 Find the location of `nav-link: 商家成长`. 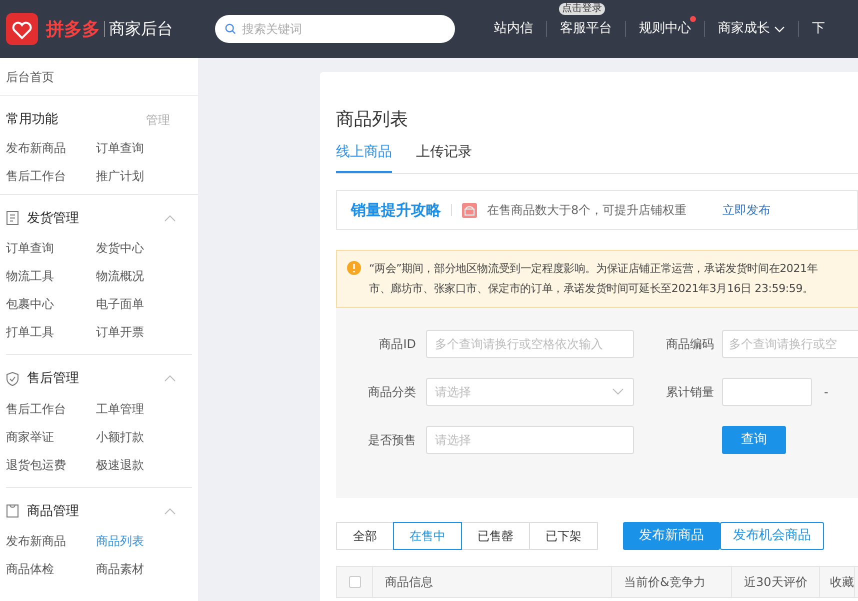

nav-link: 商家成长 is located at coordinates (744, 29).